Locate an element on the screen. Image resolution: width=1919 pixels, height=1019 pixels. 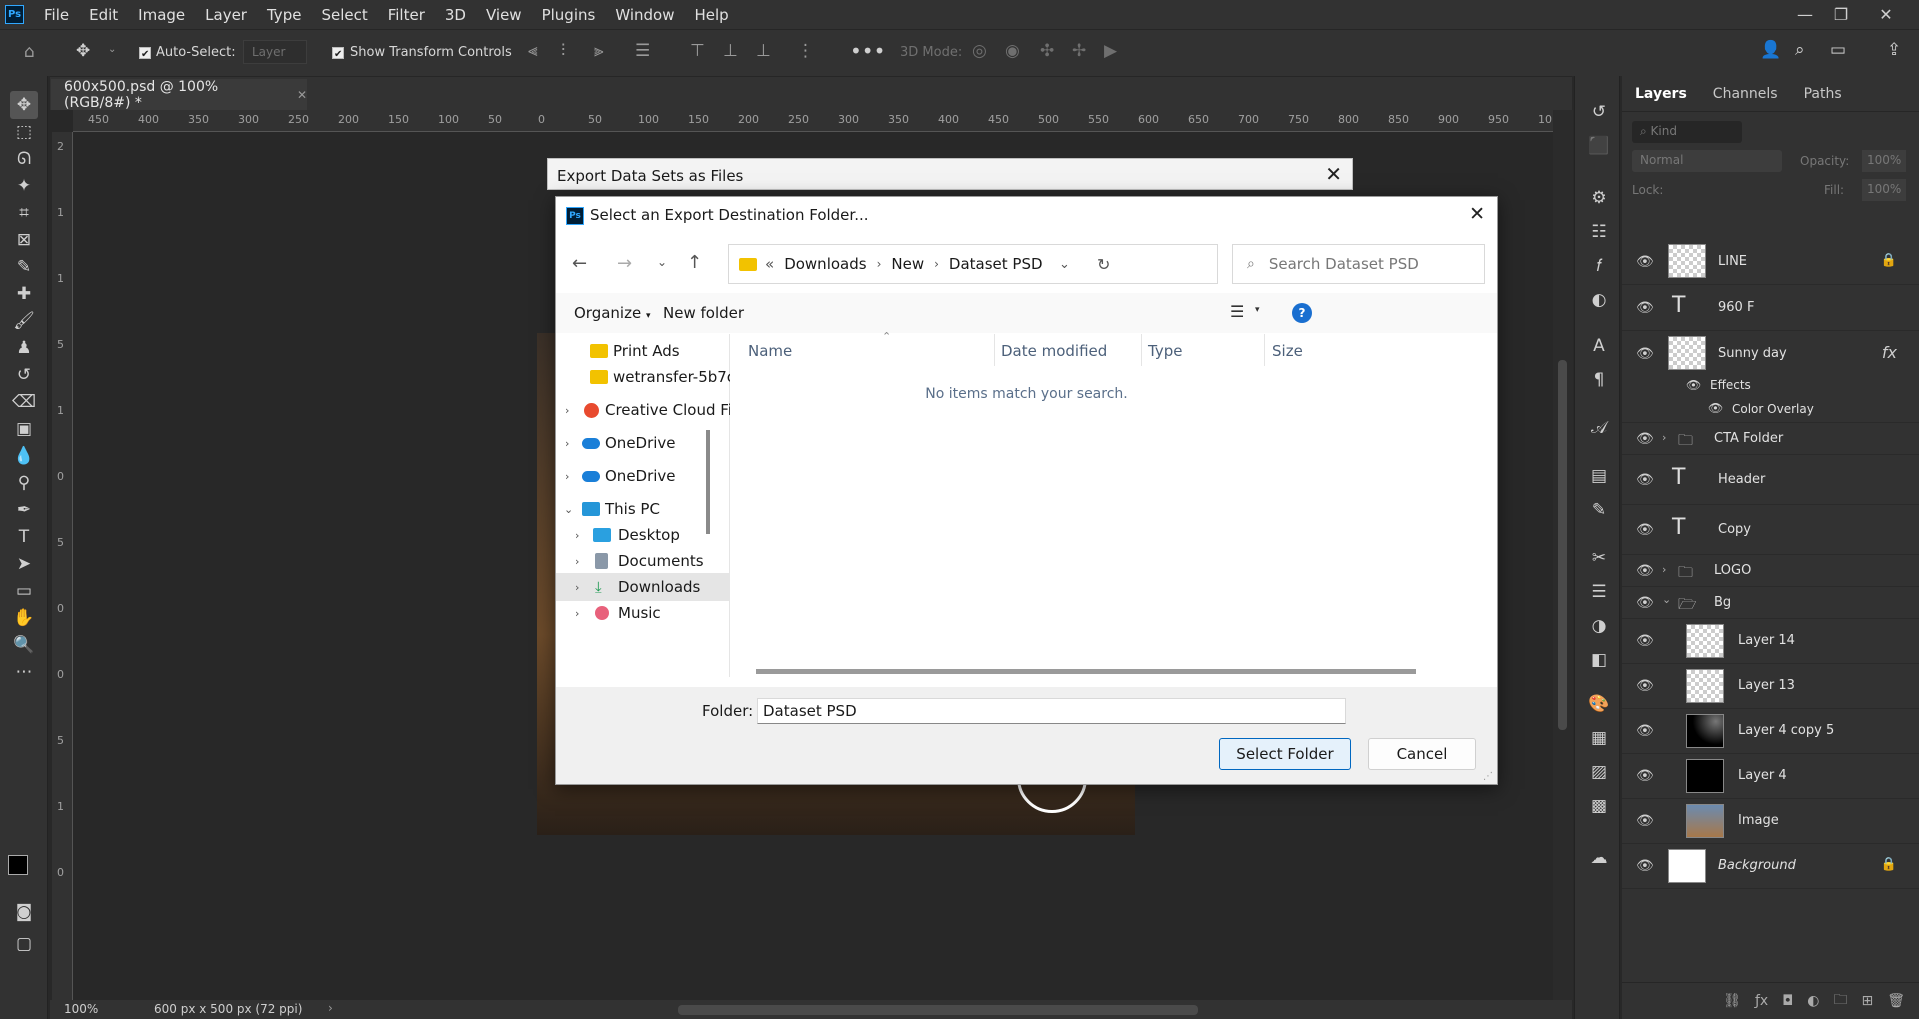
menu-edit: Edit is located at coordinates (103, 15).